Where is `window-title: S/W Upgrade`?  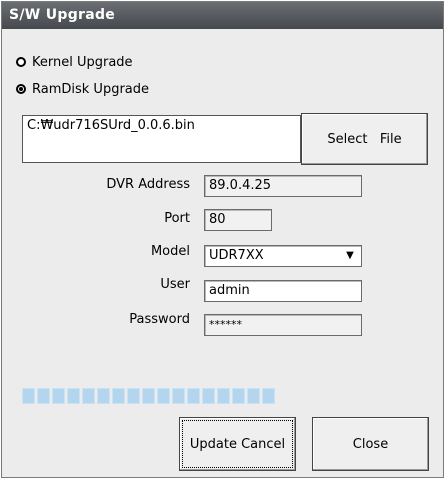 window-title: S/W Upgrade is located at coordinates (222, 15).